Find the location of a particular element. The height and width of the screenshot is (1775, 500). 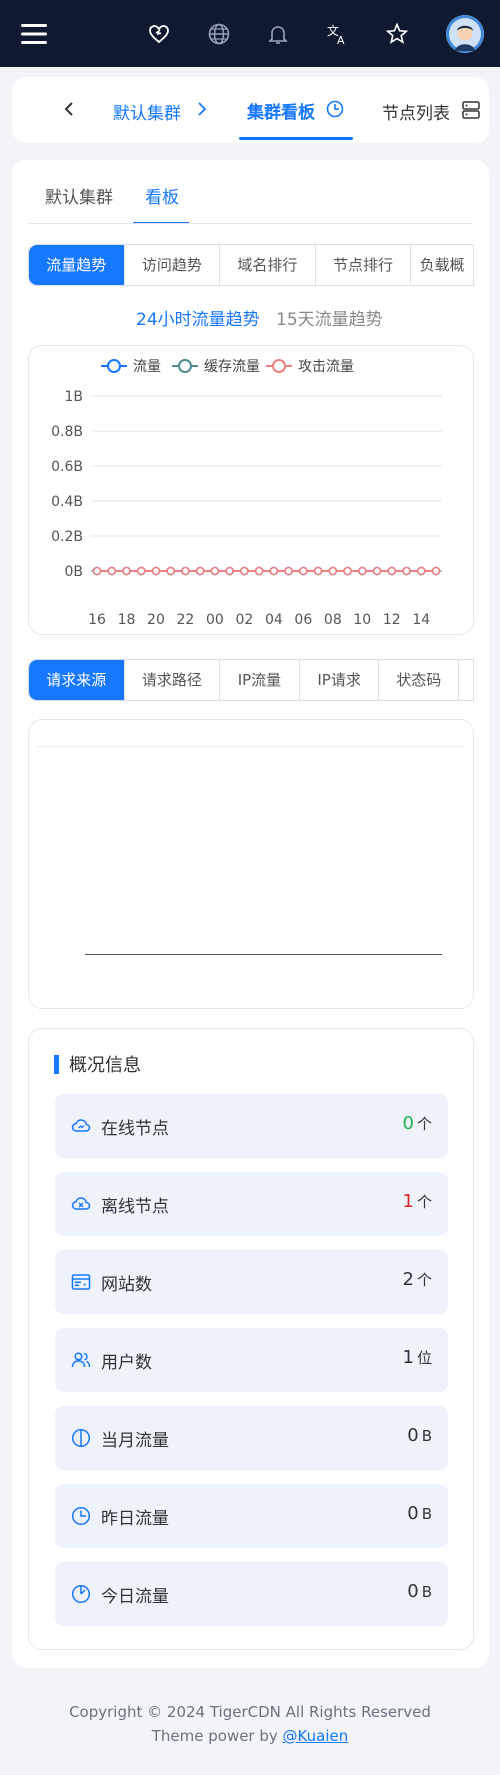

tabs-divider is located at coordinates (250, 223).